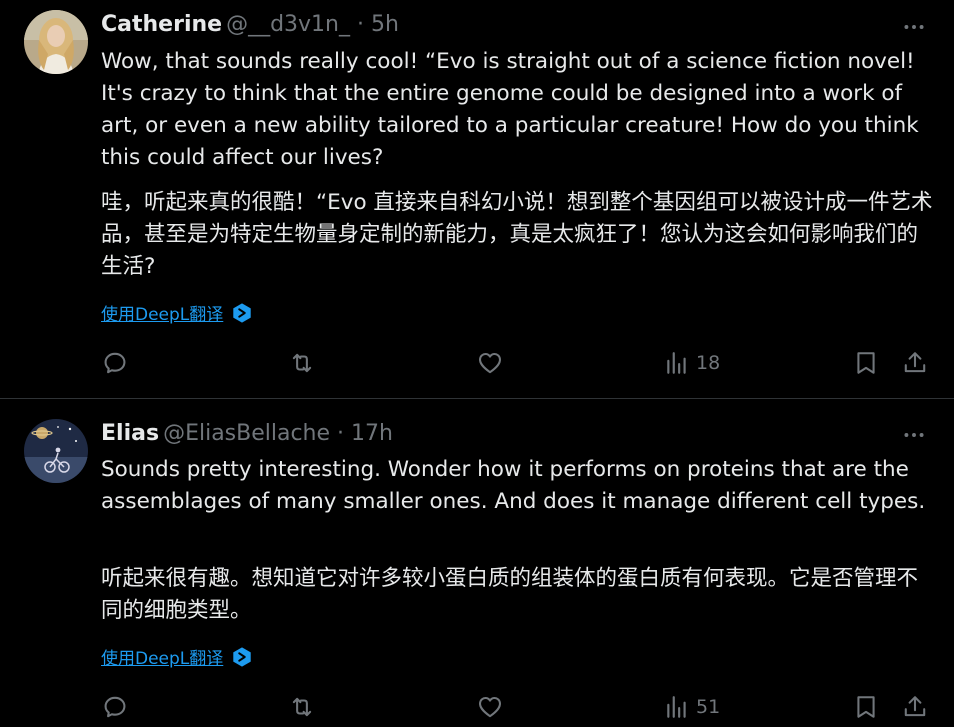 The height and width of the screenshot is (727, 954). I want to click on user-handle: @EliasBellache, so click(246, 433).